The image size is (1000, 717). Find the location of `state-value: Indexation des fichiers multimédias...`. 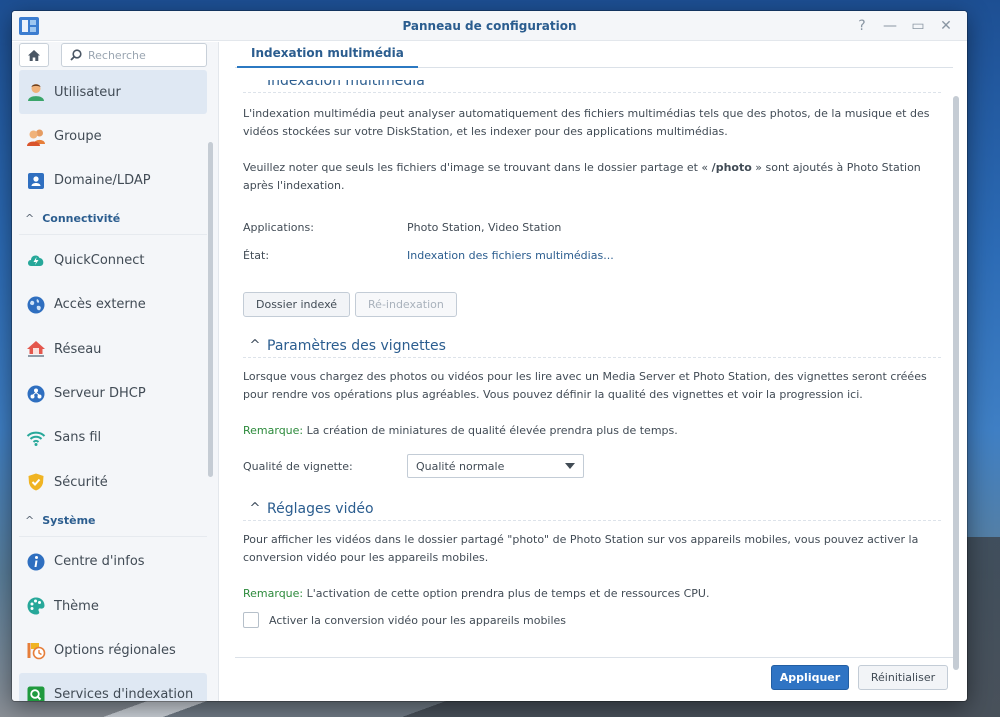

state-value: Indexation des fichiers multimédias... is located at coordinates (510, 255).